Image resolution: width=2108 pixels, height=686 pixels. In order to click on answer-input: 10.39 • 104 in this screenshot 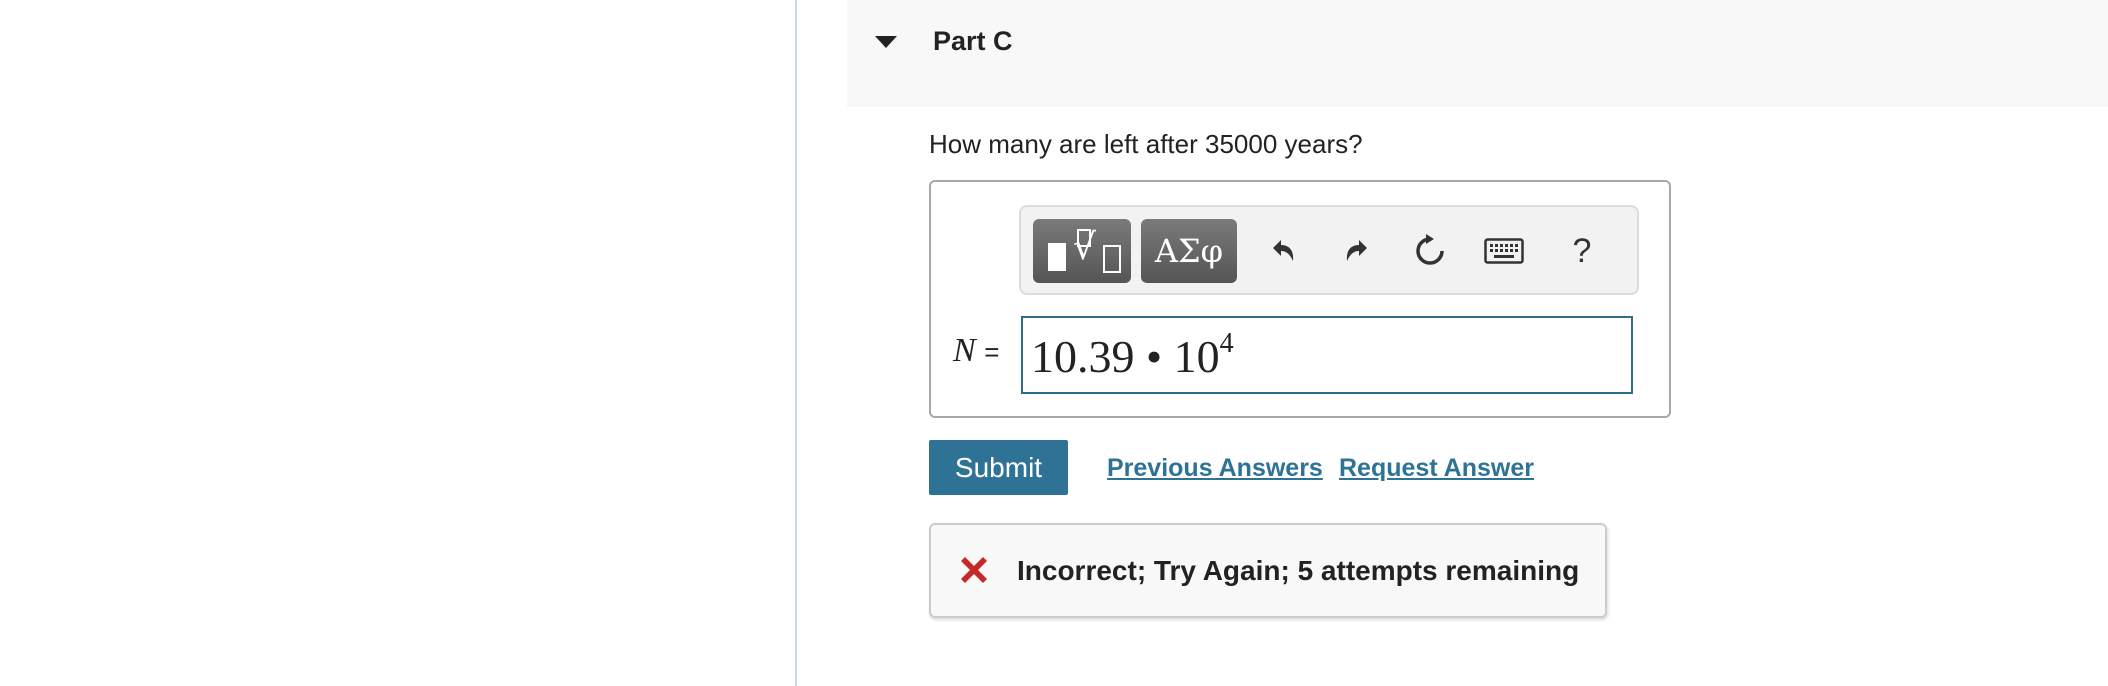, I will do `click(1327, 355)`.